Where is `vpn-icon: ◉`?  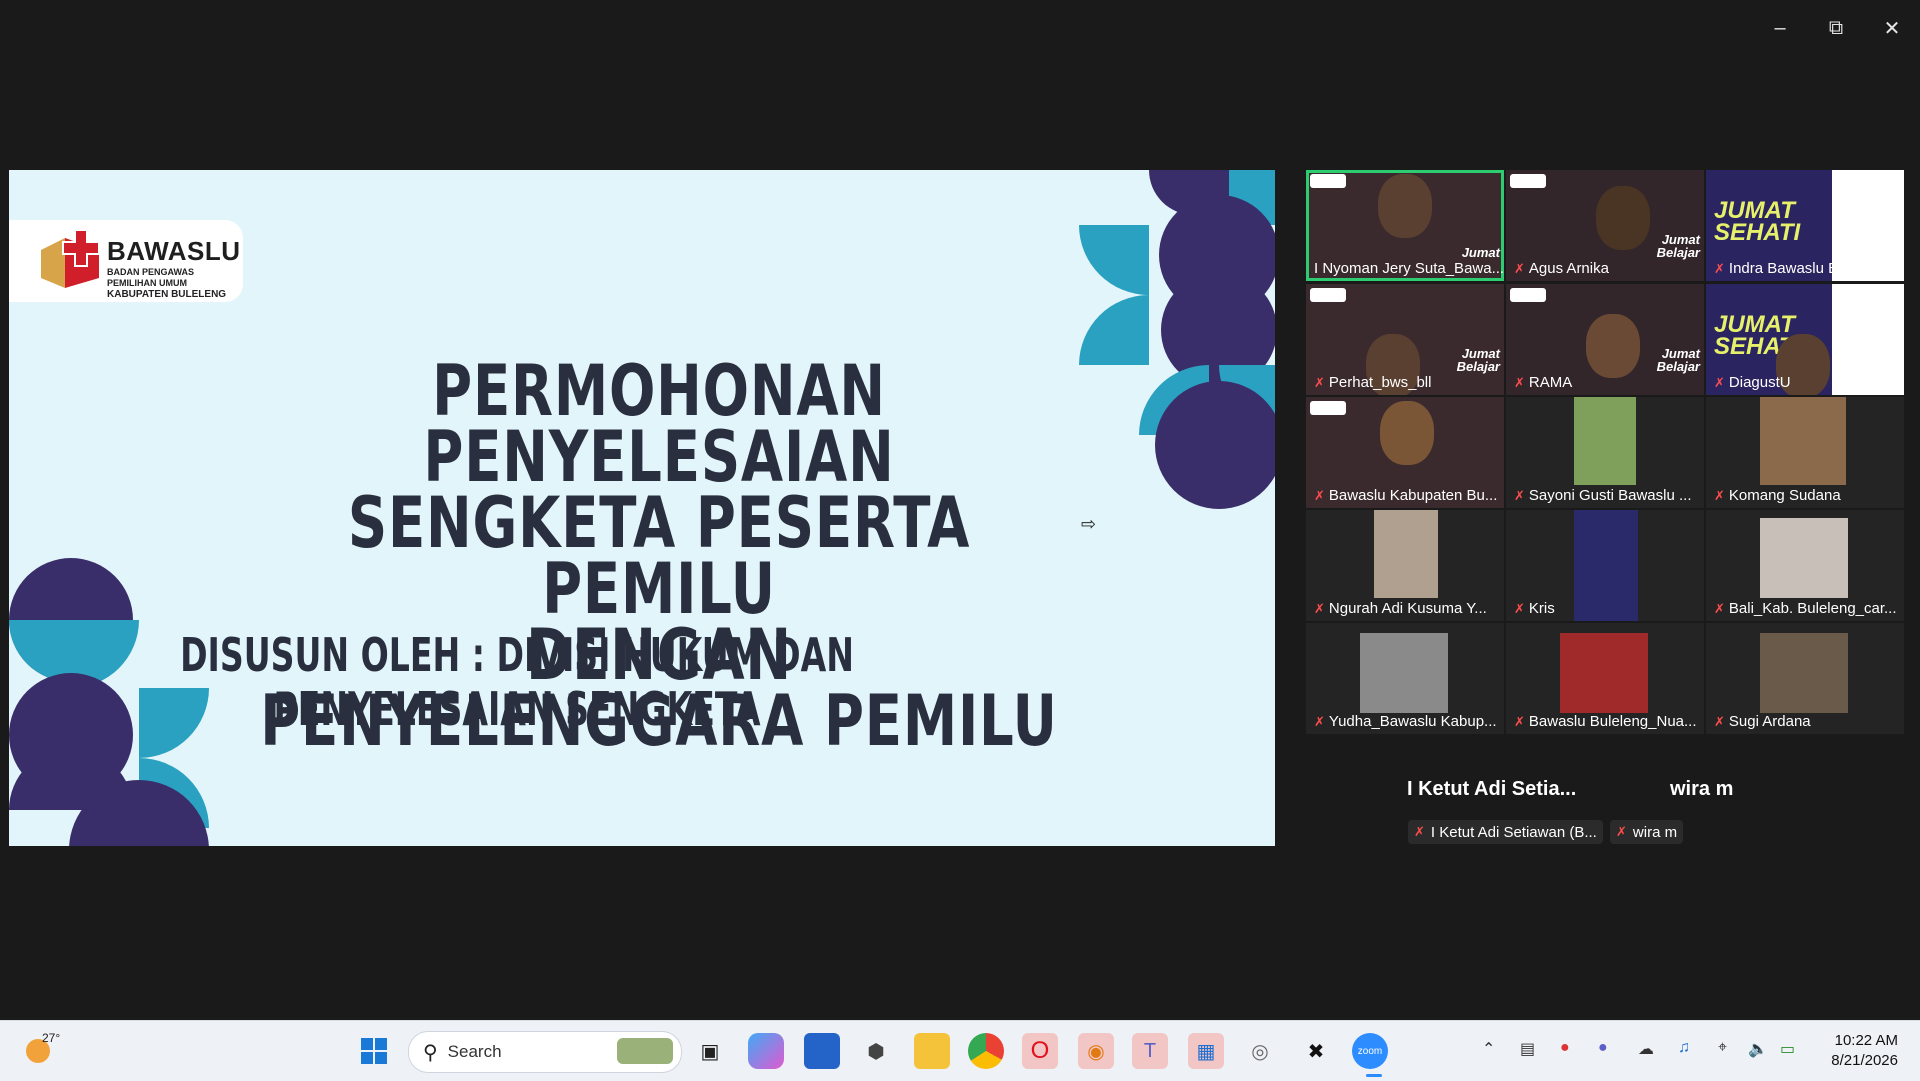 vpn-icon: ◉ is located at coordinates (1096, 1051).